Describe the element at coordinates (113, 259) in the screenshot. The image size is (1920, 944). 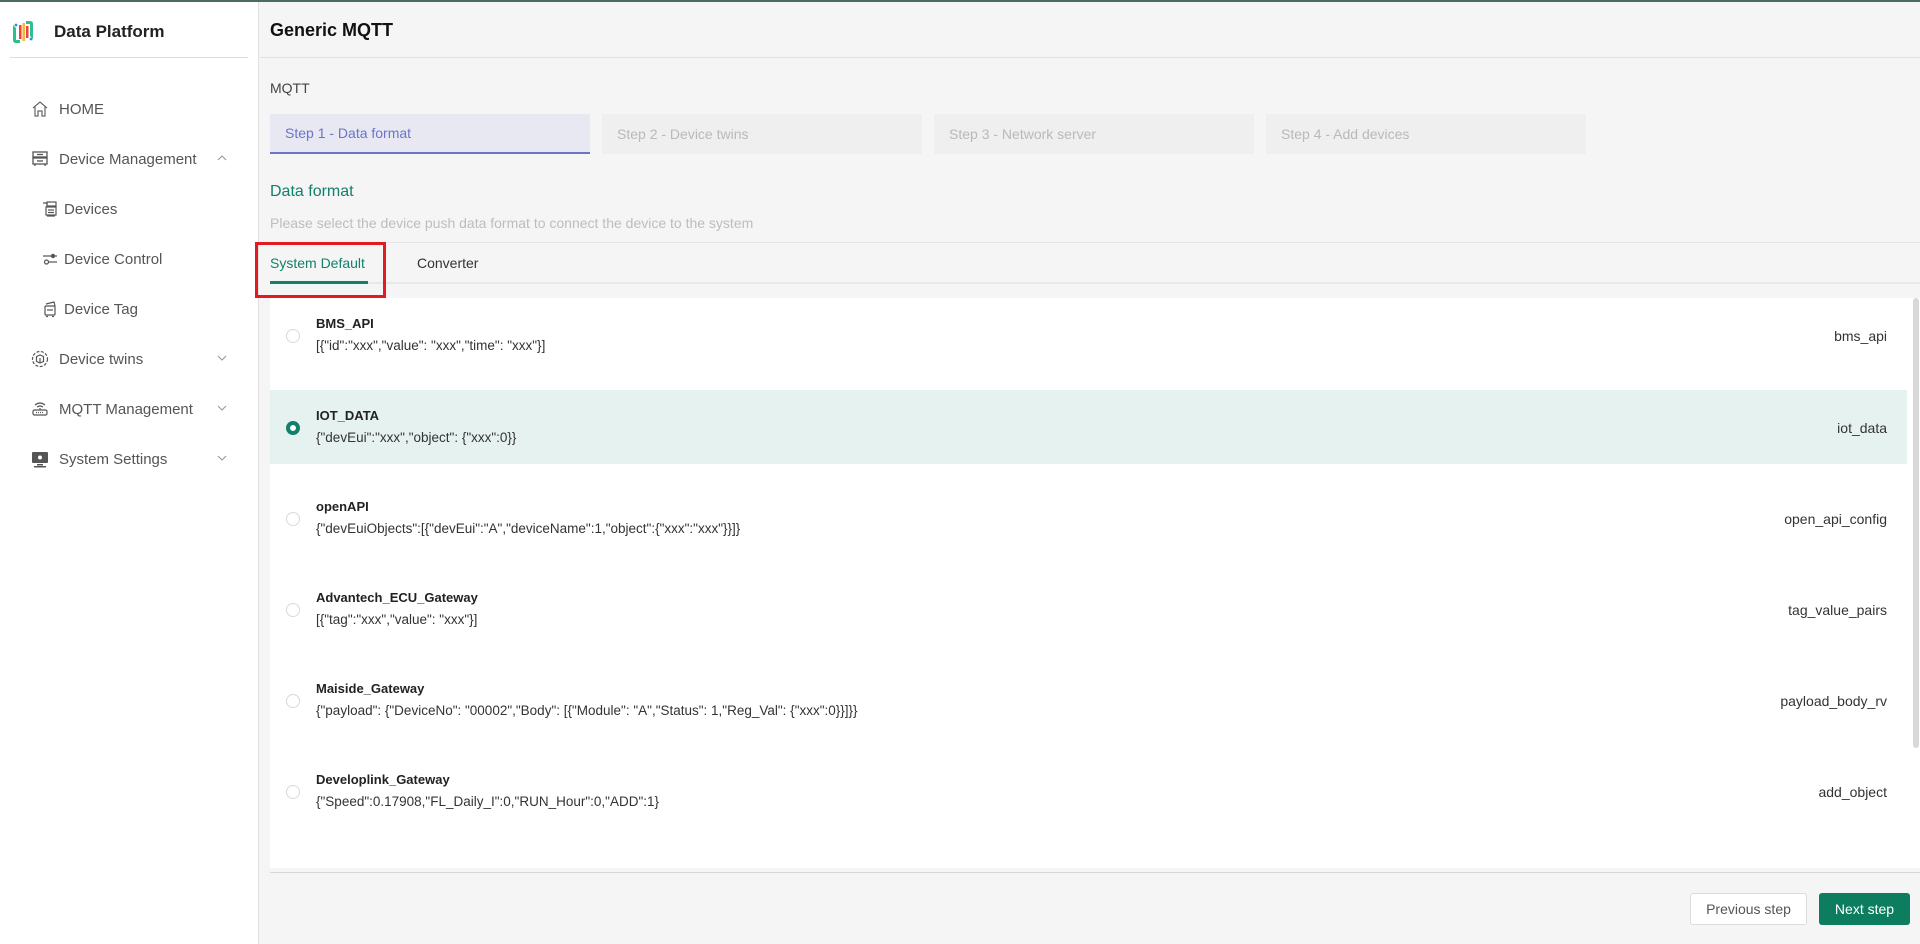
I see `sidebar-item-label: Device Control` at that location.